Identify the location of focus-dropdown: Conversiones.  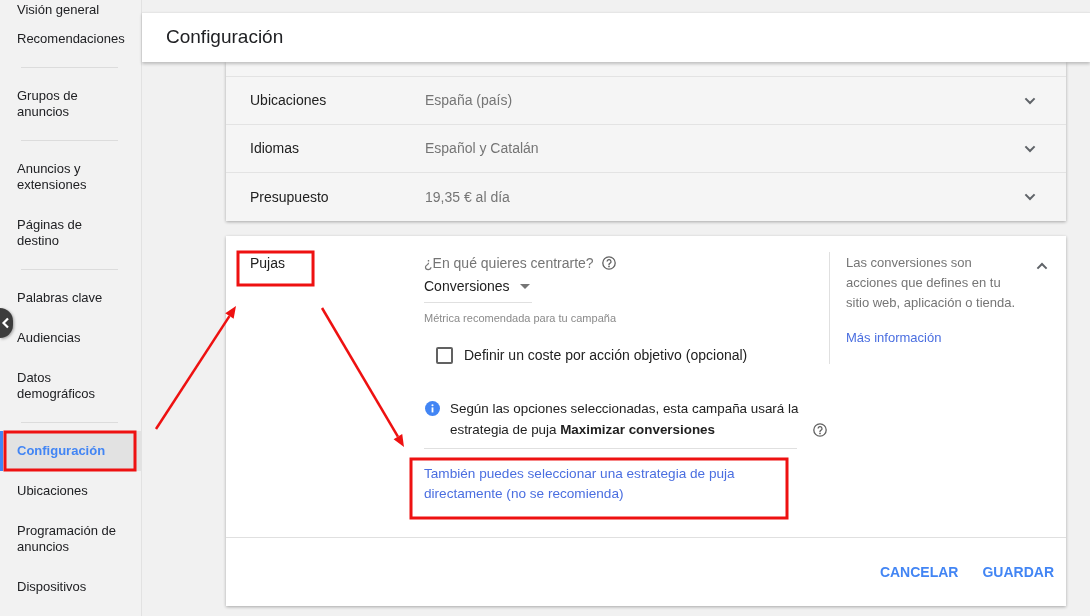
(478, 289).